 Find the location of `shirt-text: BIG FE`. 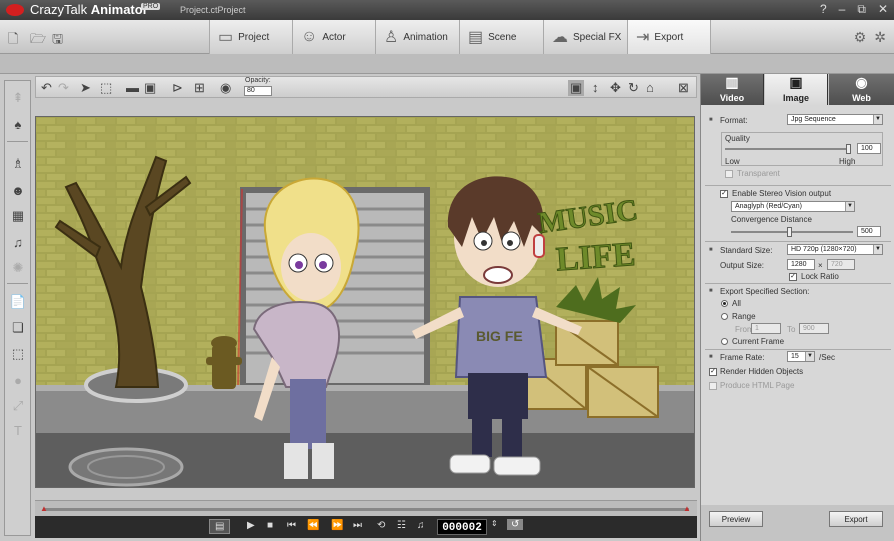

shirt-text: BIG FE is located at coordinates (499, 336).